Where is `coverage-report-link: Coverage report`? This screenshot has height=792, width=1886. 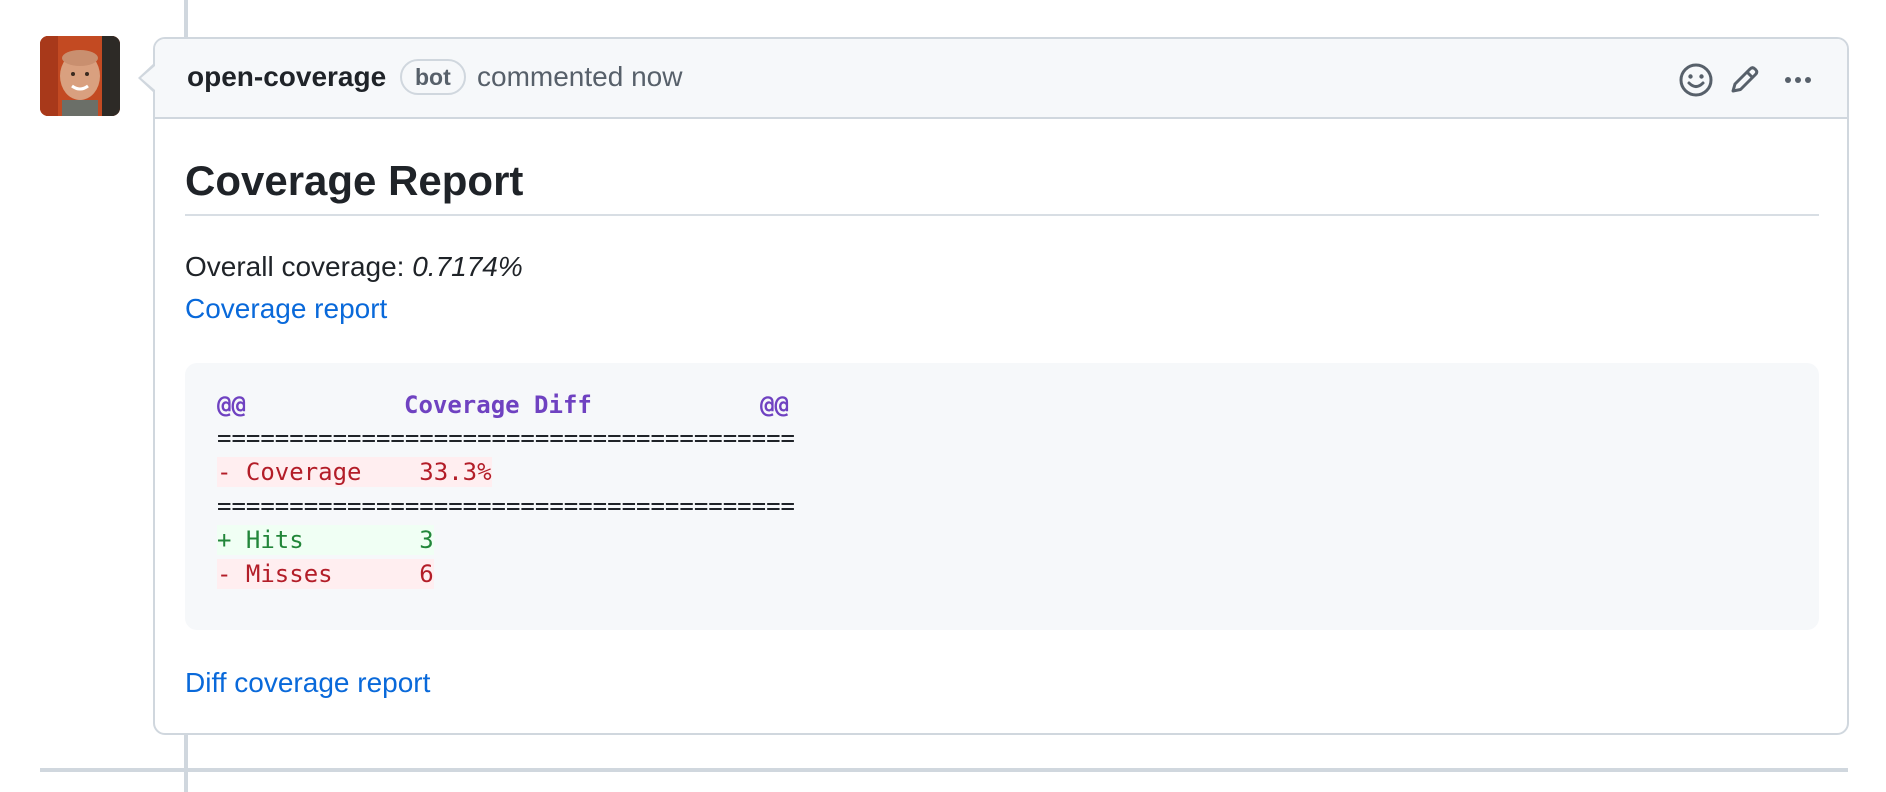 coverage-report-link: Coverage report is located at coordinates (286, 309).